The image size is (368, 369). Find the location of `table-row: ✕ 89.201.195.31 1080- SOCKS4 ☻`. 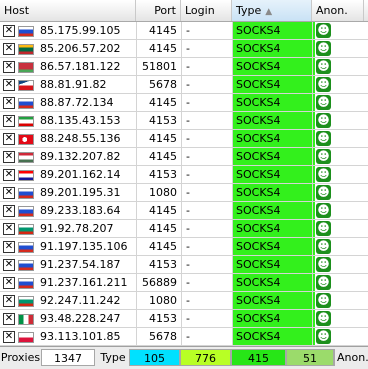

table-row: ✕ 89.201.195.31 1080- SOCKS4 ☻ is located at coordinates (184, 193).